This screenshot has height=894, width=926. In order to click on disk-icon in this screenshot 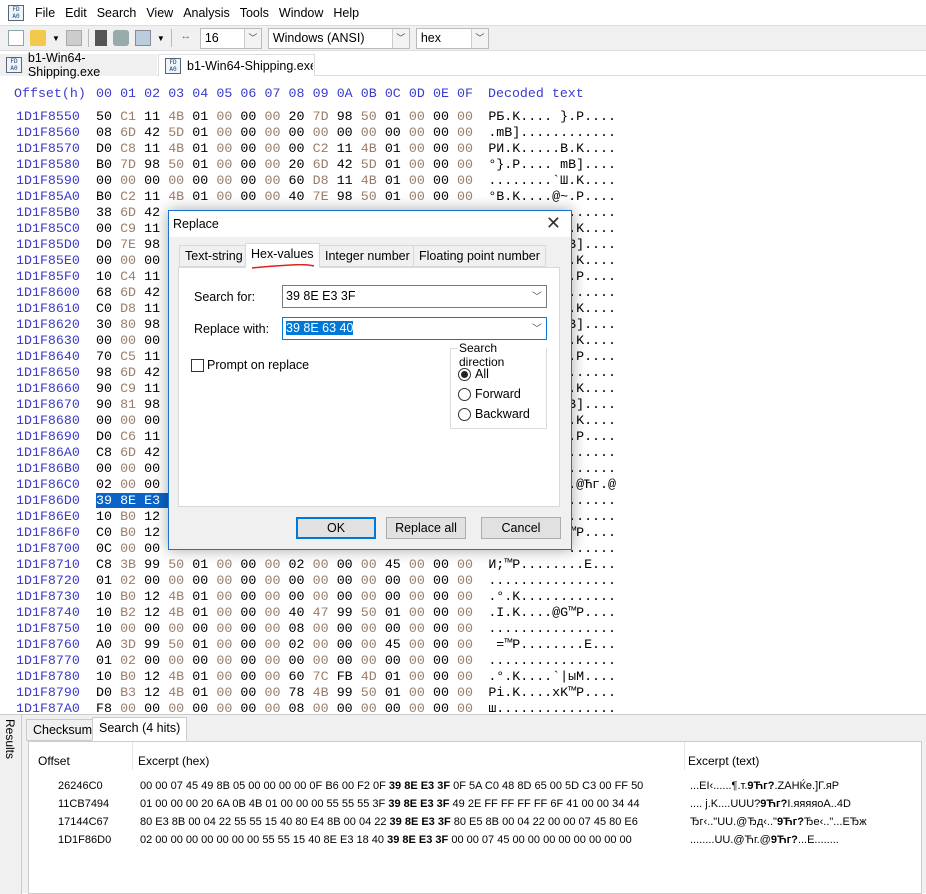, I will do `click(120, 38)`.